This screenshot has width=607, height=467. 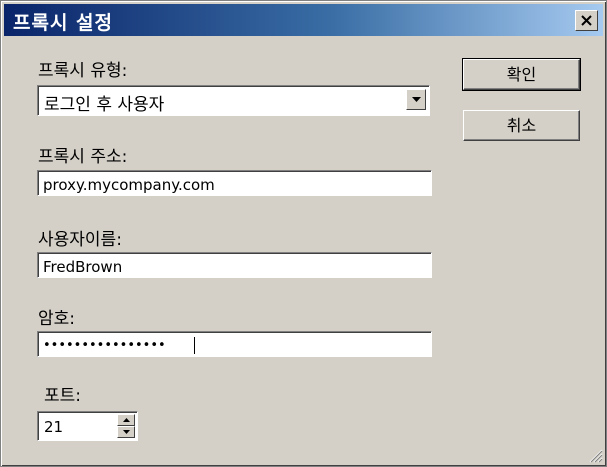 I want to click on proxy-type-label: 프록시 유형:, so click(x=83, y=71).